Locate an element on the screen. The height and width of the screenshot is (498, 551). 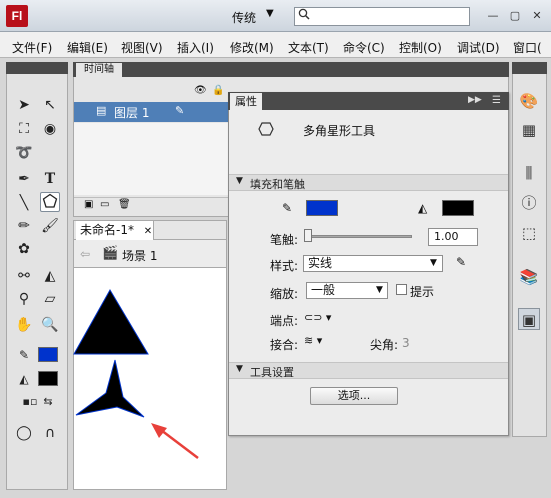
stroke-label: 笔触: is located at coordinates (284, 240).